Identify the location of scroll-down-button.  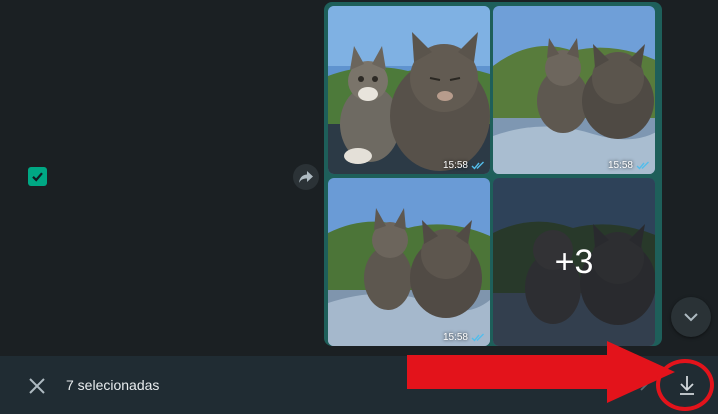
(691, 317).